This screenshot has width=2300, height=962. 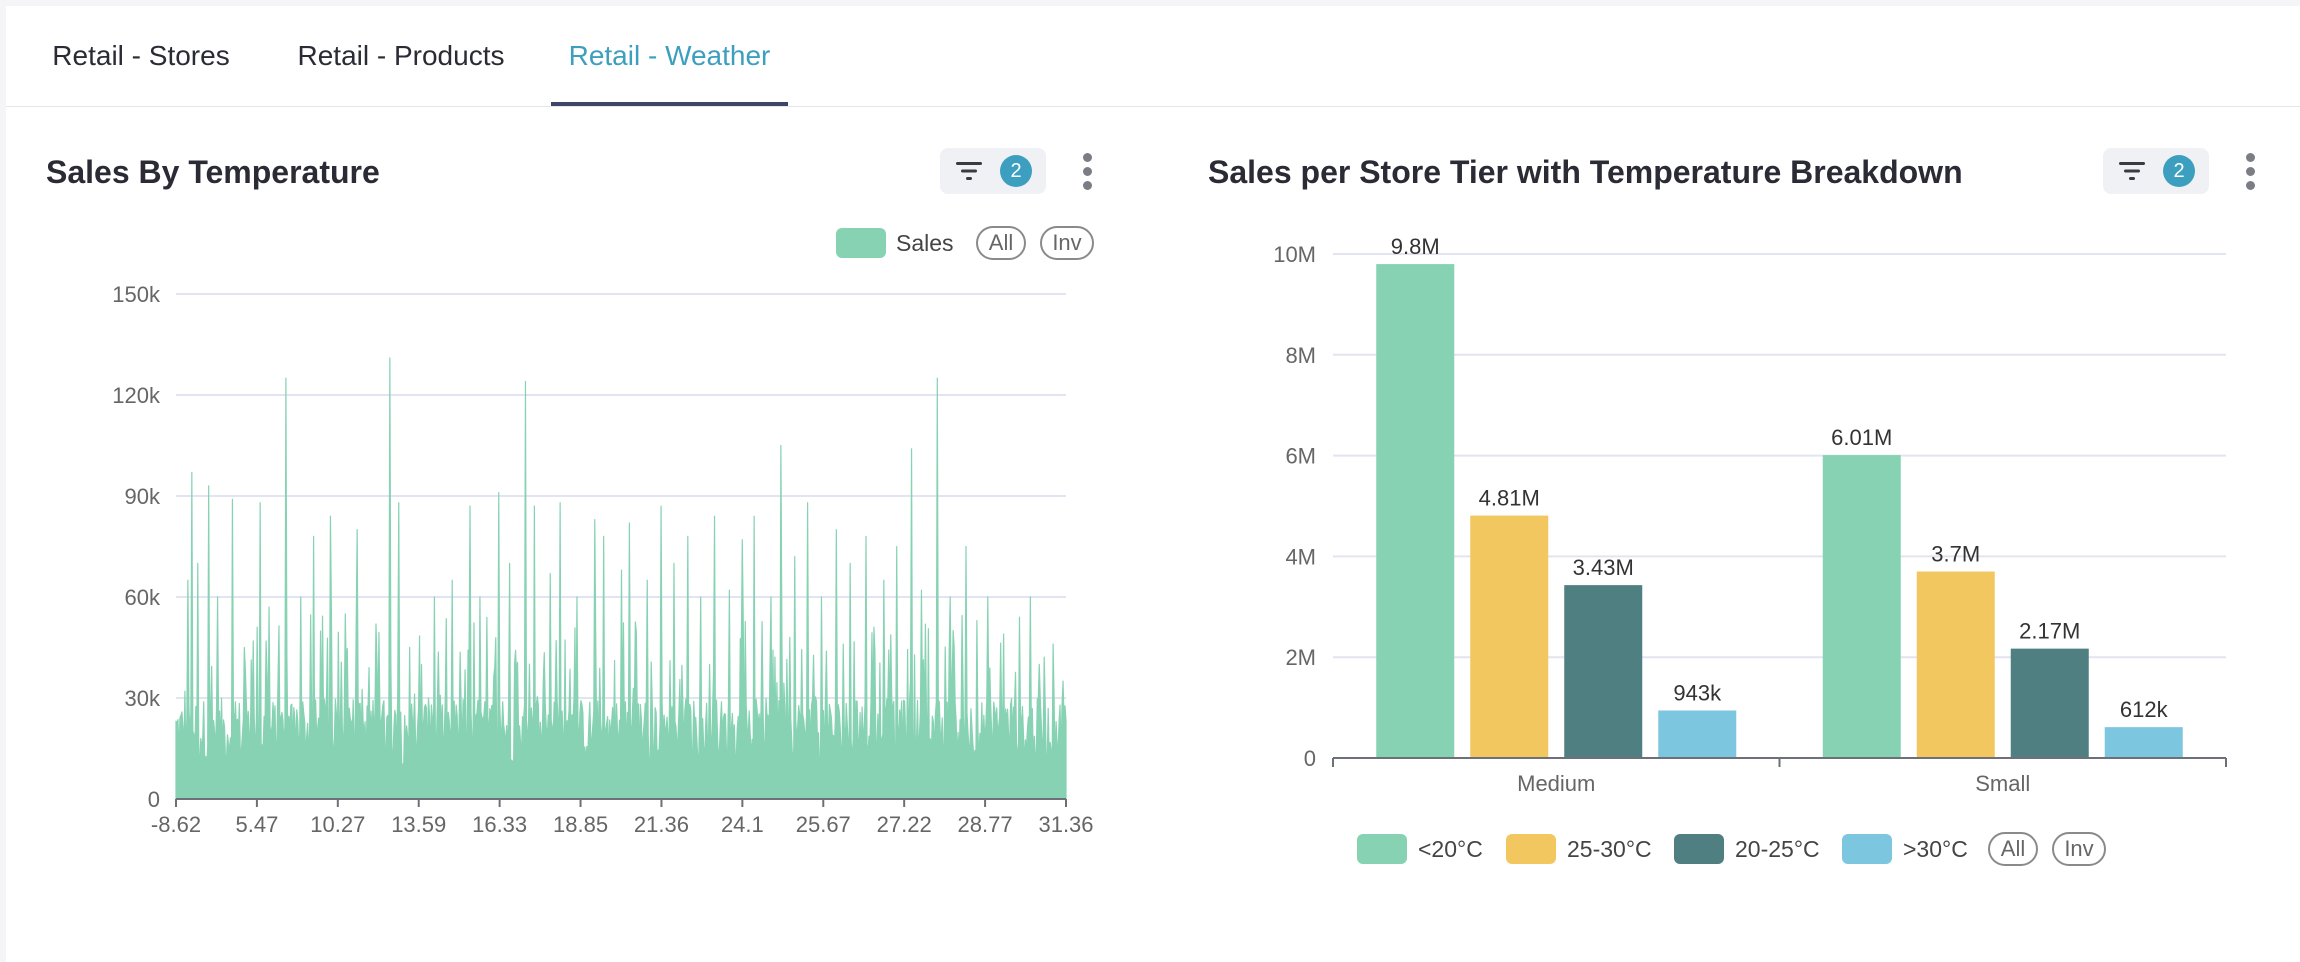 I want to click on y-tick-label: 6M, so click(x=1300, y=456).